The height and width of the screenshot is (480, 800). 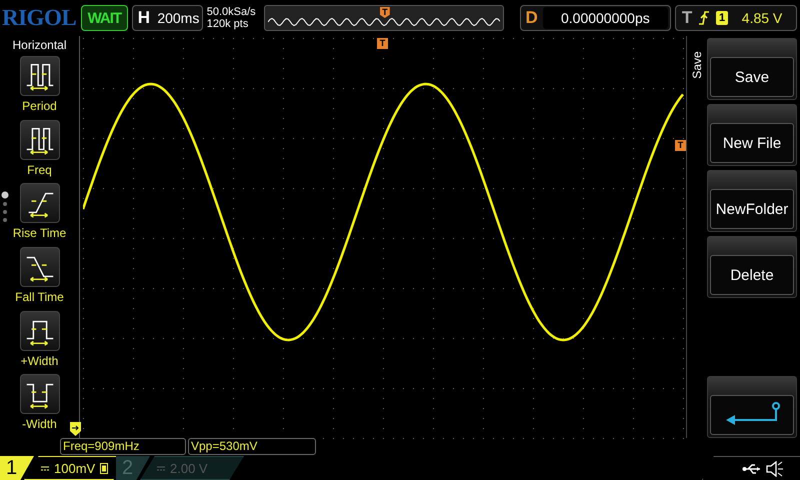 What do you see at coordinates (775, 468) in the screenshot?
I see `speaker-muted-icon` at bounding box center [775, 468].